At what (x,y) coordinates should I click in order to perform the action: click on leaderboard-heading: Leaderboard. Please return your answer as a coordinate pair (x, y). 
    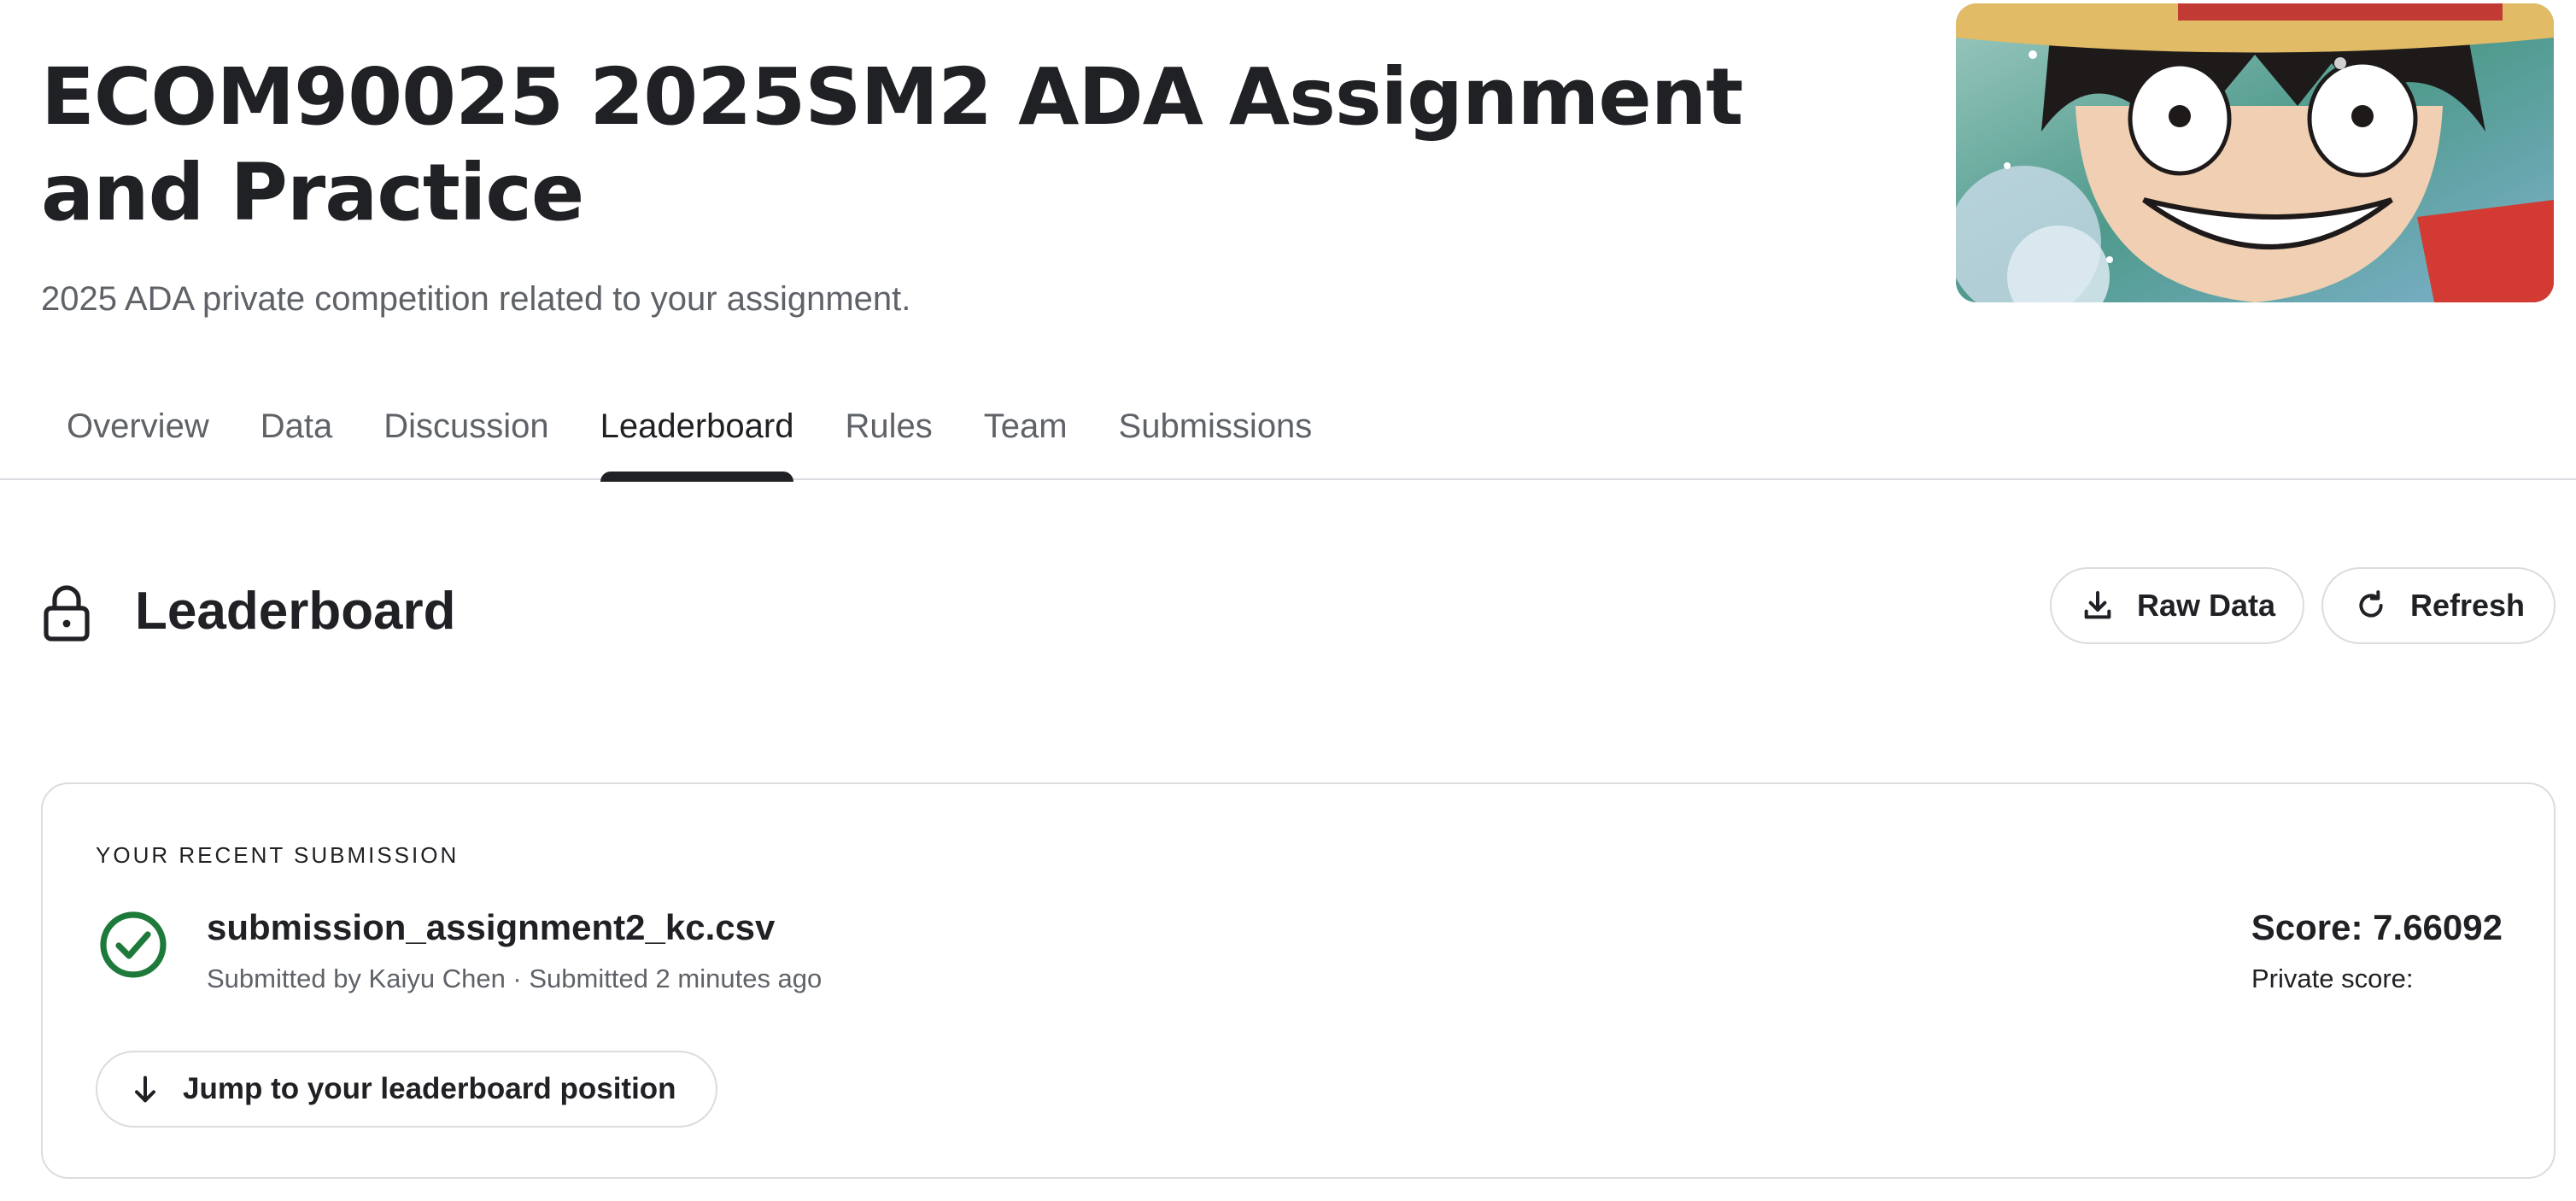
    Looking at the image, I should click on (295, 611).